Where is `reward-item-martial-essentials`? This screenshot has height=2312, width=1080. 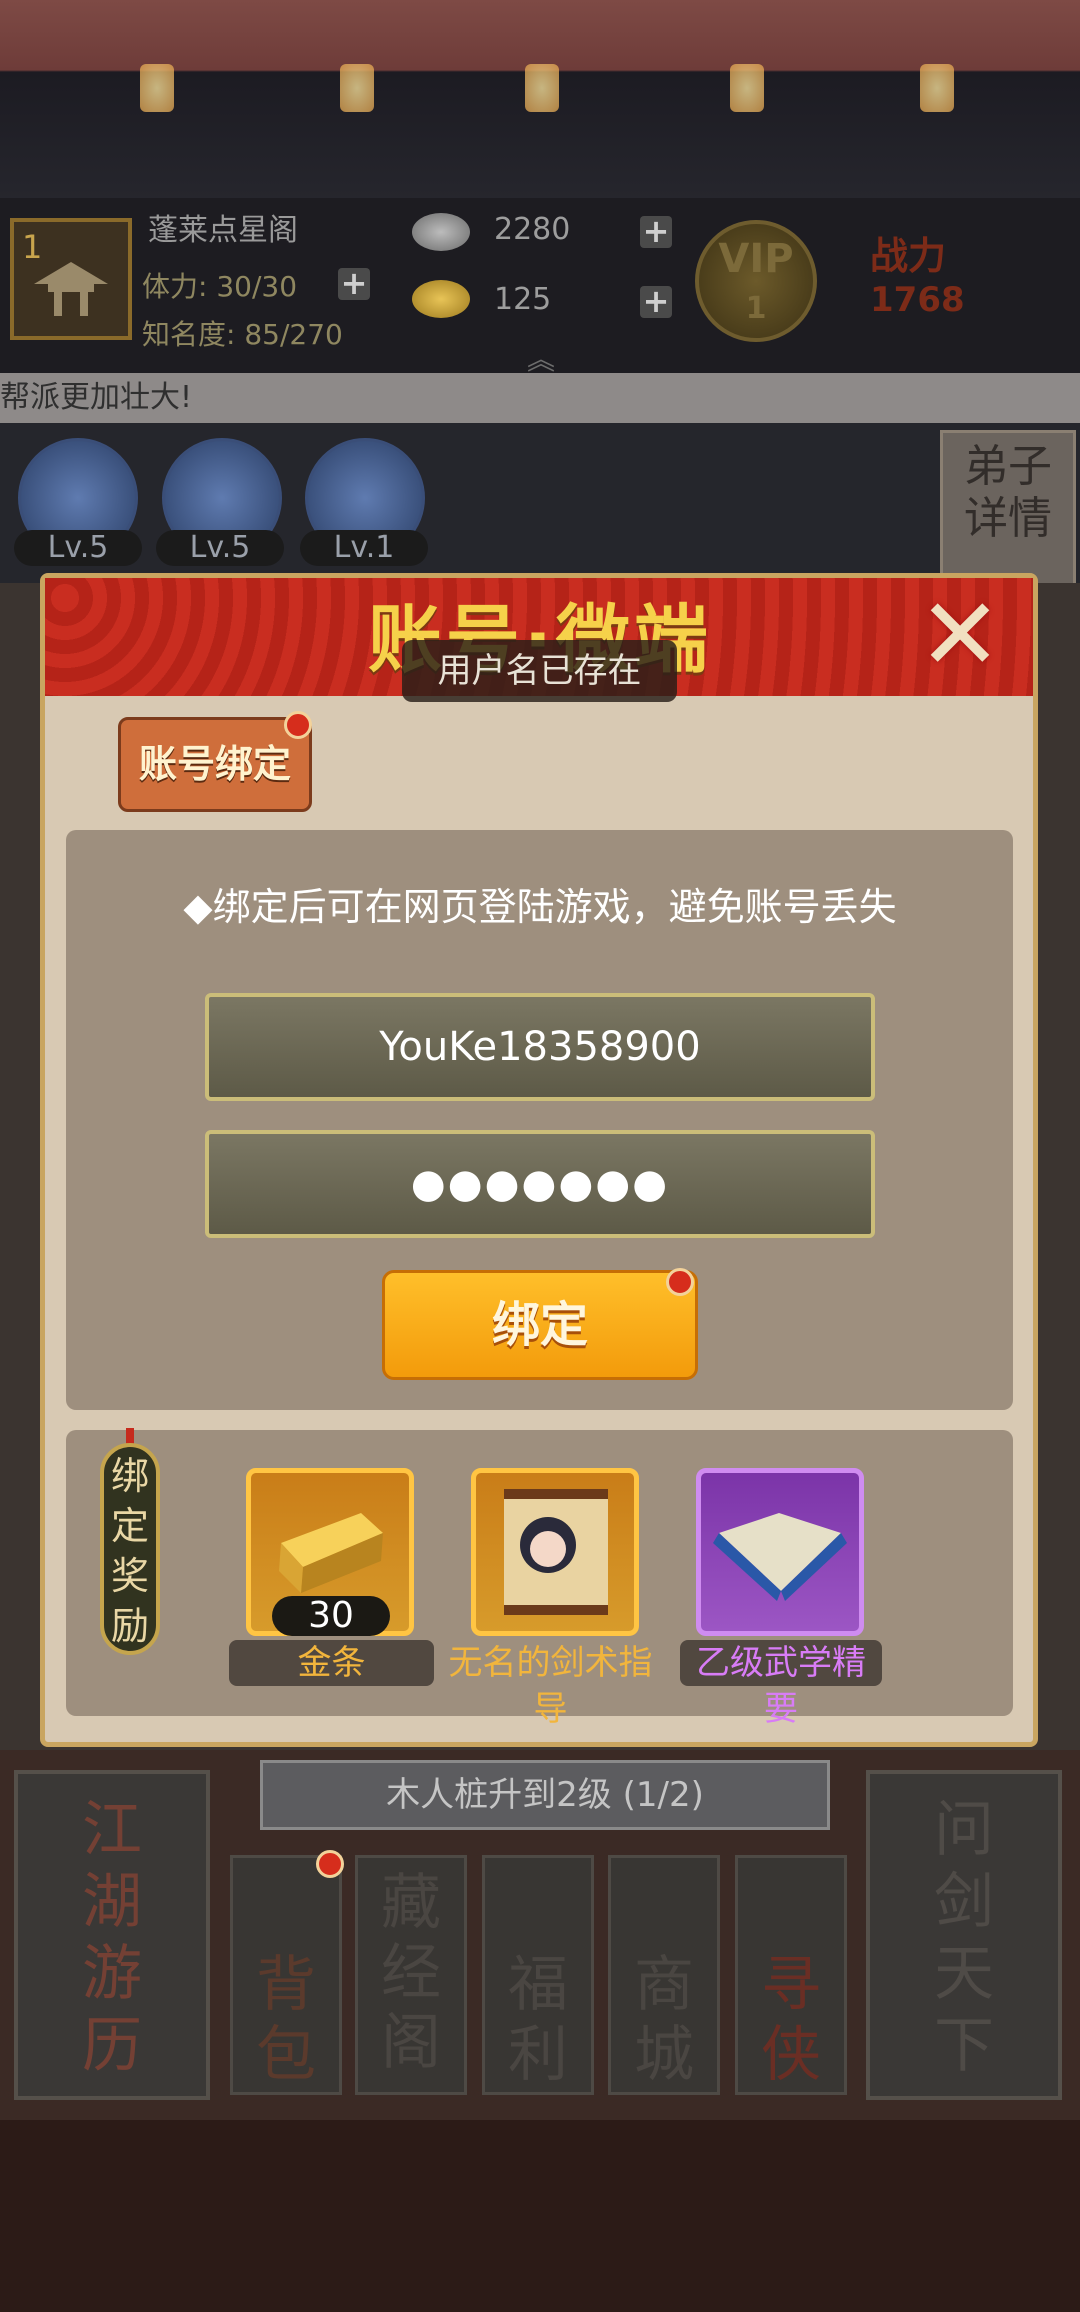 reward-item-martial-essentials is located at coordinates (780, 1552).